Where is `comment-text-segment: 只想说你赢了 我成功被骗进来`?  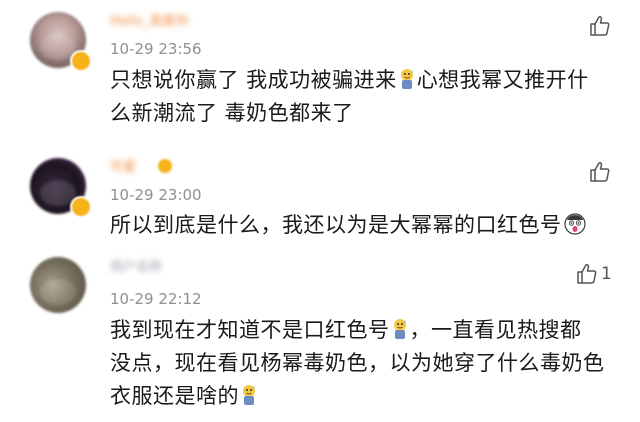 comment-text-segment: 只想说你赢了 我成功被骗进来 is located at coordinates (253, 80).